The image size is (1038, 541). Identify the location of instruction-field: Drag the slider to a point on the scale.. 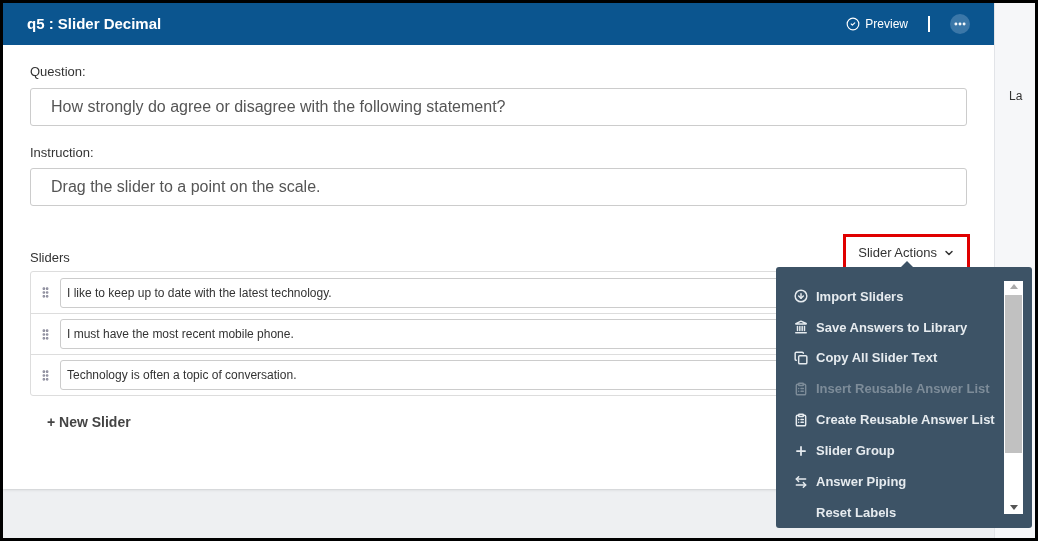
(498, 187).